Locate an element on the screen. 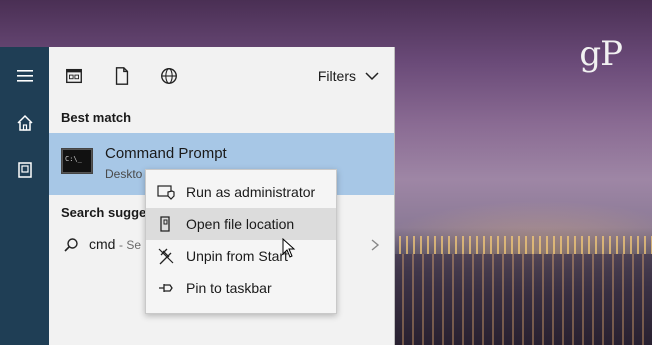 Image resolution: width=652 pixels, height=345 pixels. best-match-heading: Best match is located at coordinates (96, 117).